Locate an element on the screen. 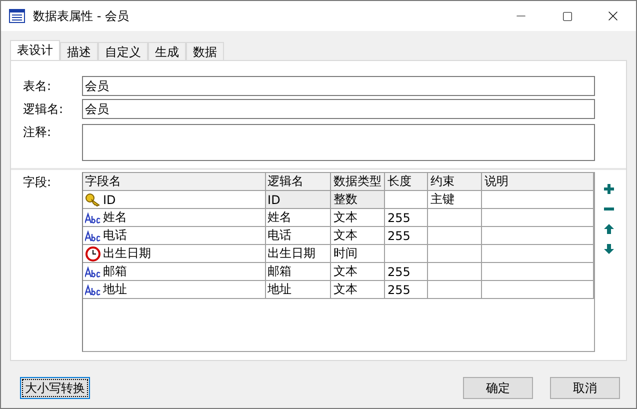  table-name-field: 会员 is located at coordinates (338, 86).